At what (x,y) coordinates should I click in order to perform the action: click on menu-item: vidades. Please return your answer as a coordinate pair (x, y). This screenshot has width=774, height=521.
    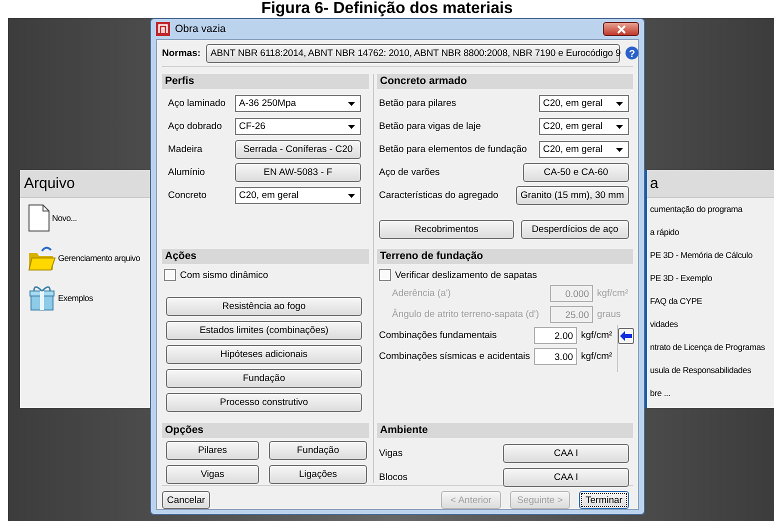
    Looking at the image, I should click on (710, 324).